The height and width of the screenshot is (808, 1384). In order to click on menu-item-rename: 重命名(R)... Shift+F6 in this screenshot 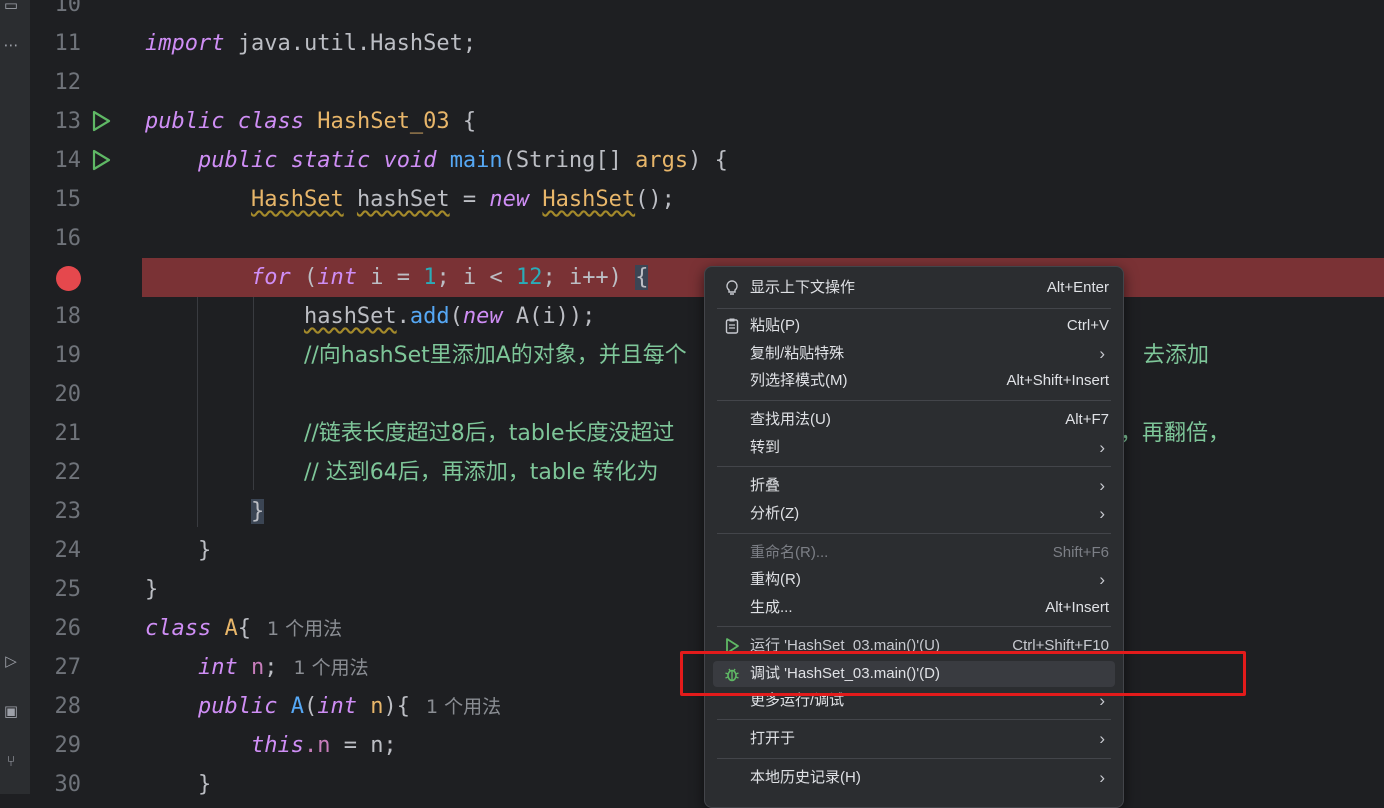, I will do `click(914, 553)`.